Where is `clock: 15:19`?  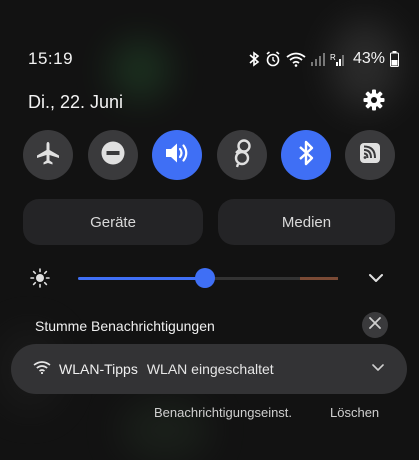 clock: 15:19 is located at coordinates (51, 58).